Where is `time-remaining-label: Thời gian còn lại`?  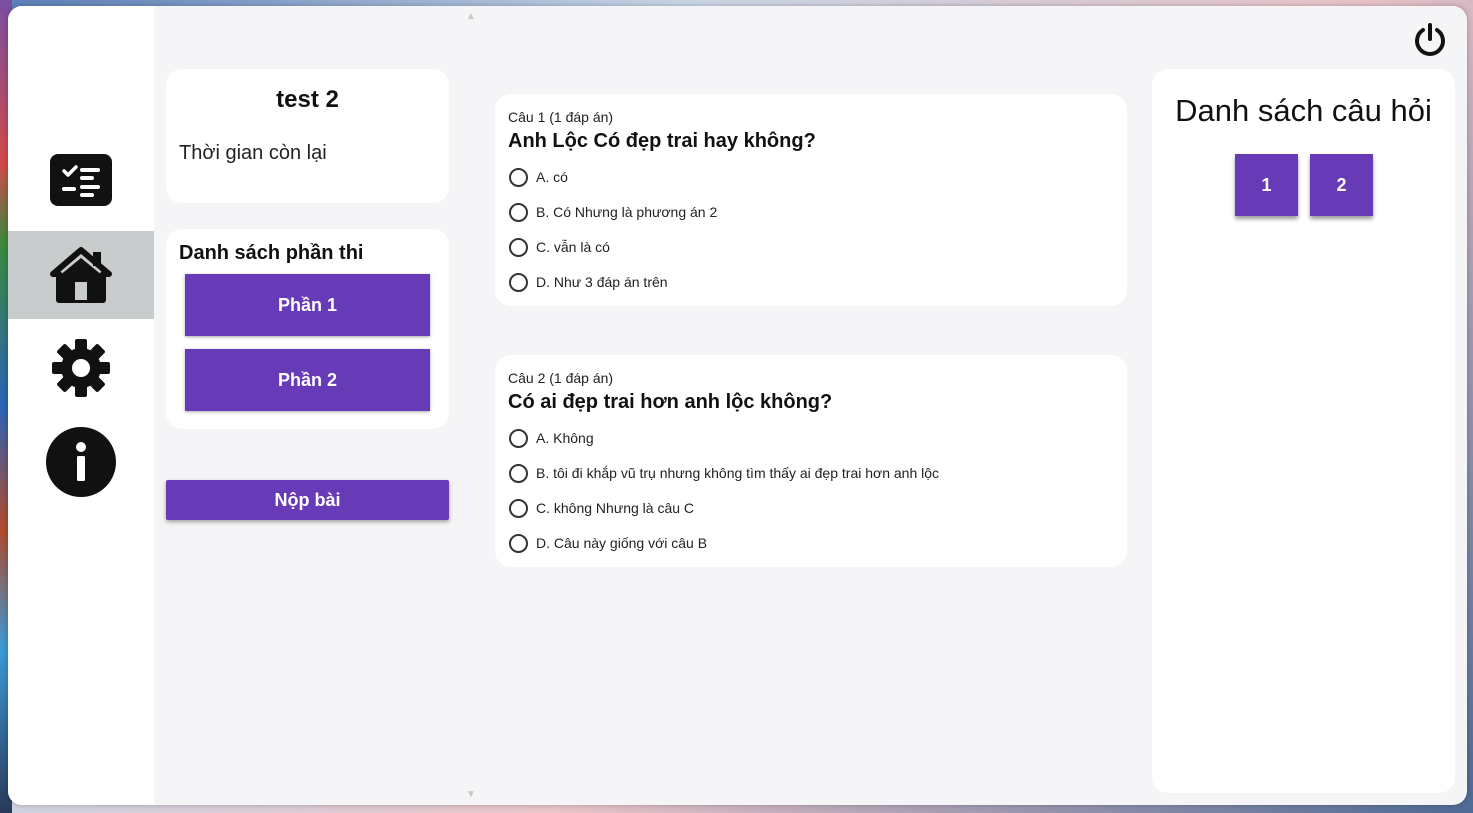
time-remaining-label: Thời gian còn lại is located at coordinates (253, 153).